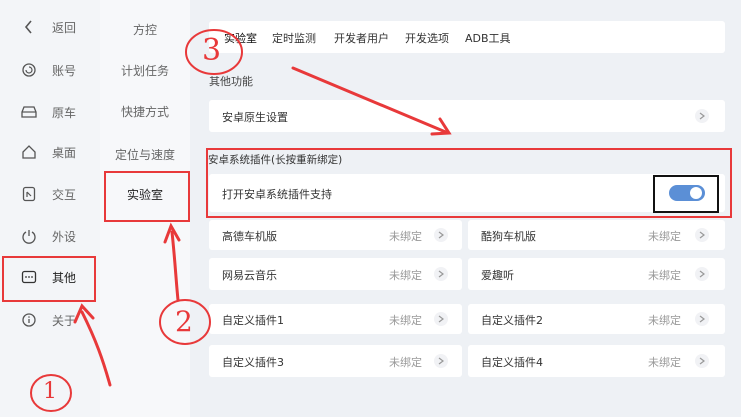 The height and width of the screenshot is (417, 741). What do you see at coordinates (50, 391) in the screenshot?
I see `annotation-number-1: 1` at bounding box center [50, 391].